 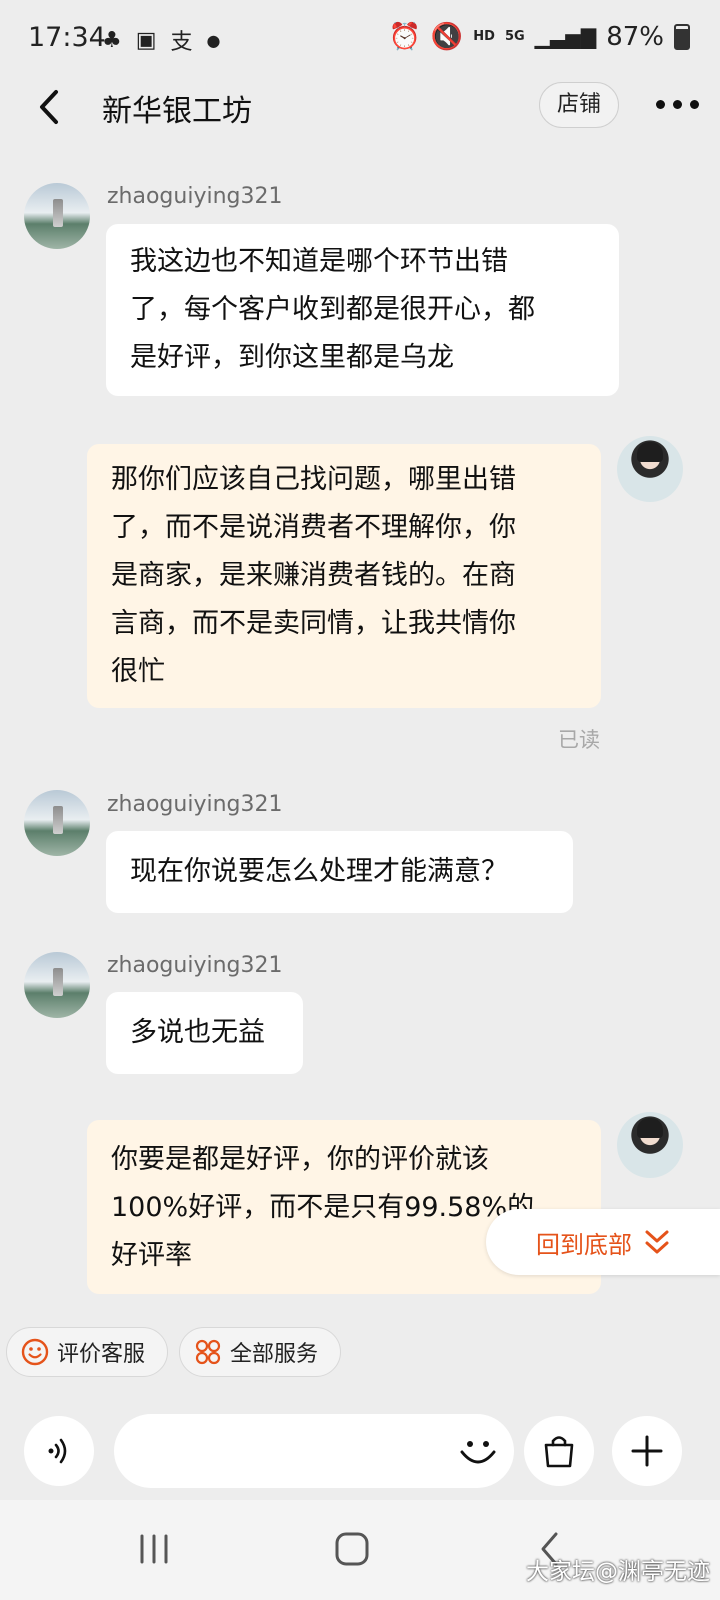 I want to click on shopping-bag-button, so click(x=559, y=1451).